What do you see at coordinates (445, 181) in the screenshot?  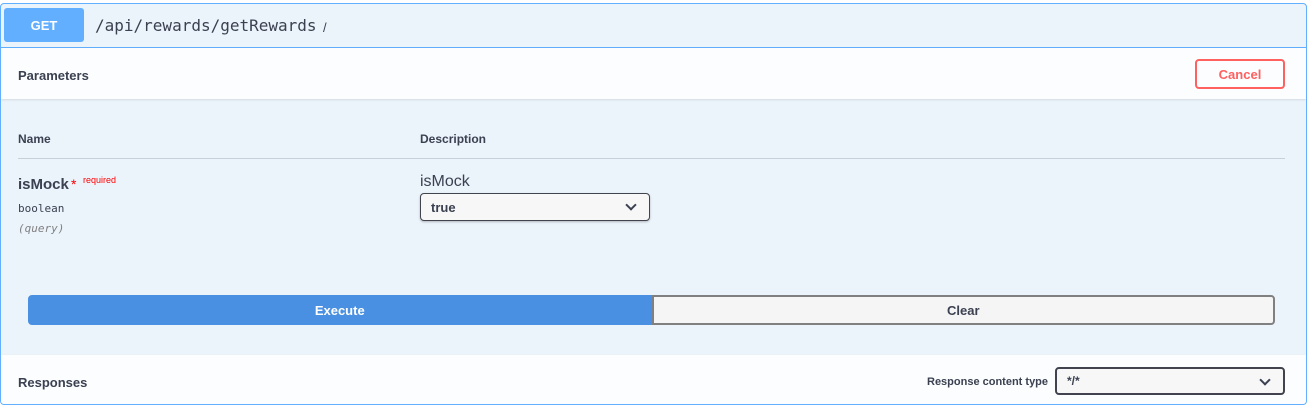 I see `param-description: isMock` at bounding box center [445, 181].